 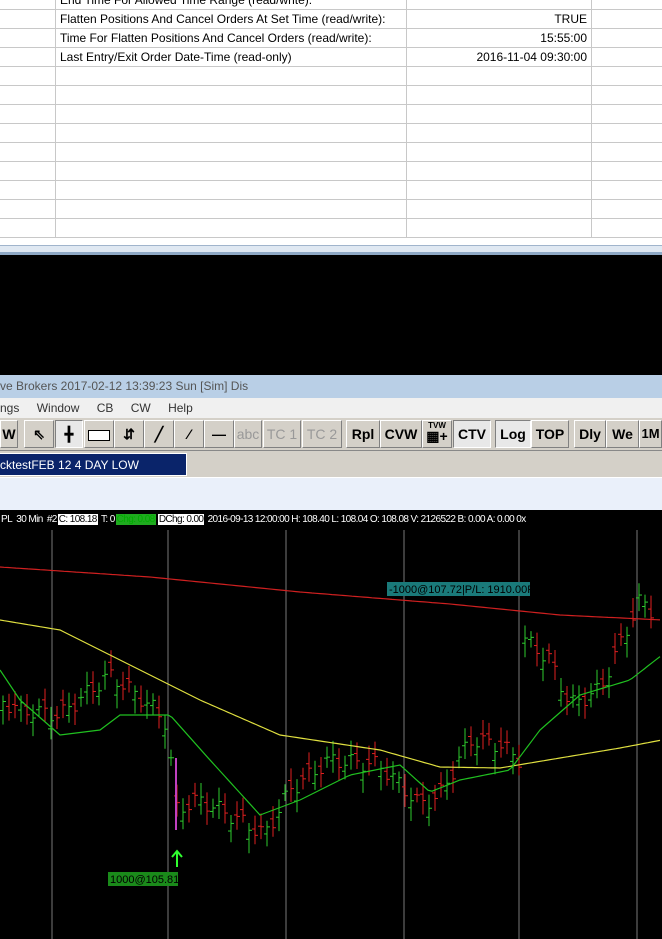 What do you see at coordinates (69, 434) in the screenshot?
I see `crosshair-tool-button: ╋` at bounding box center [69, 434].